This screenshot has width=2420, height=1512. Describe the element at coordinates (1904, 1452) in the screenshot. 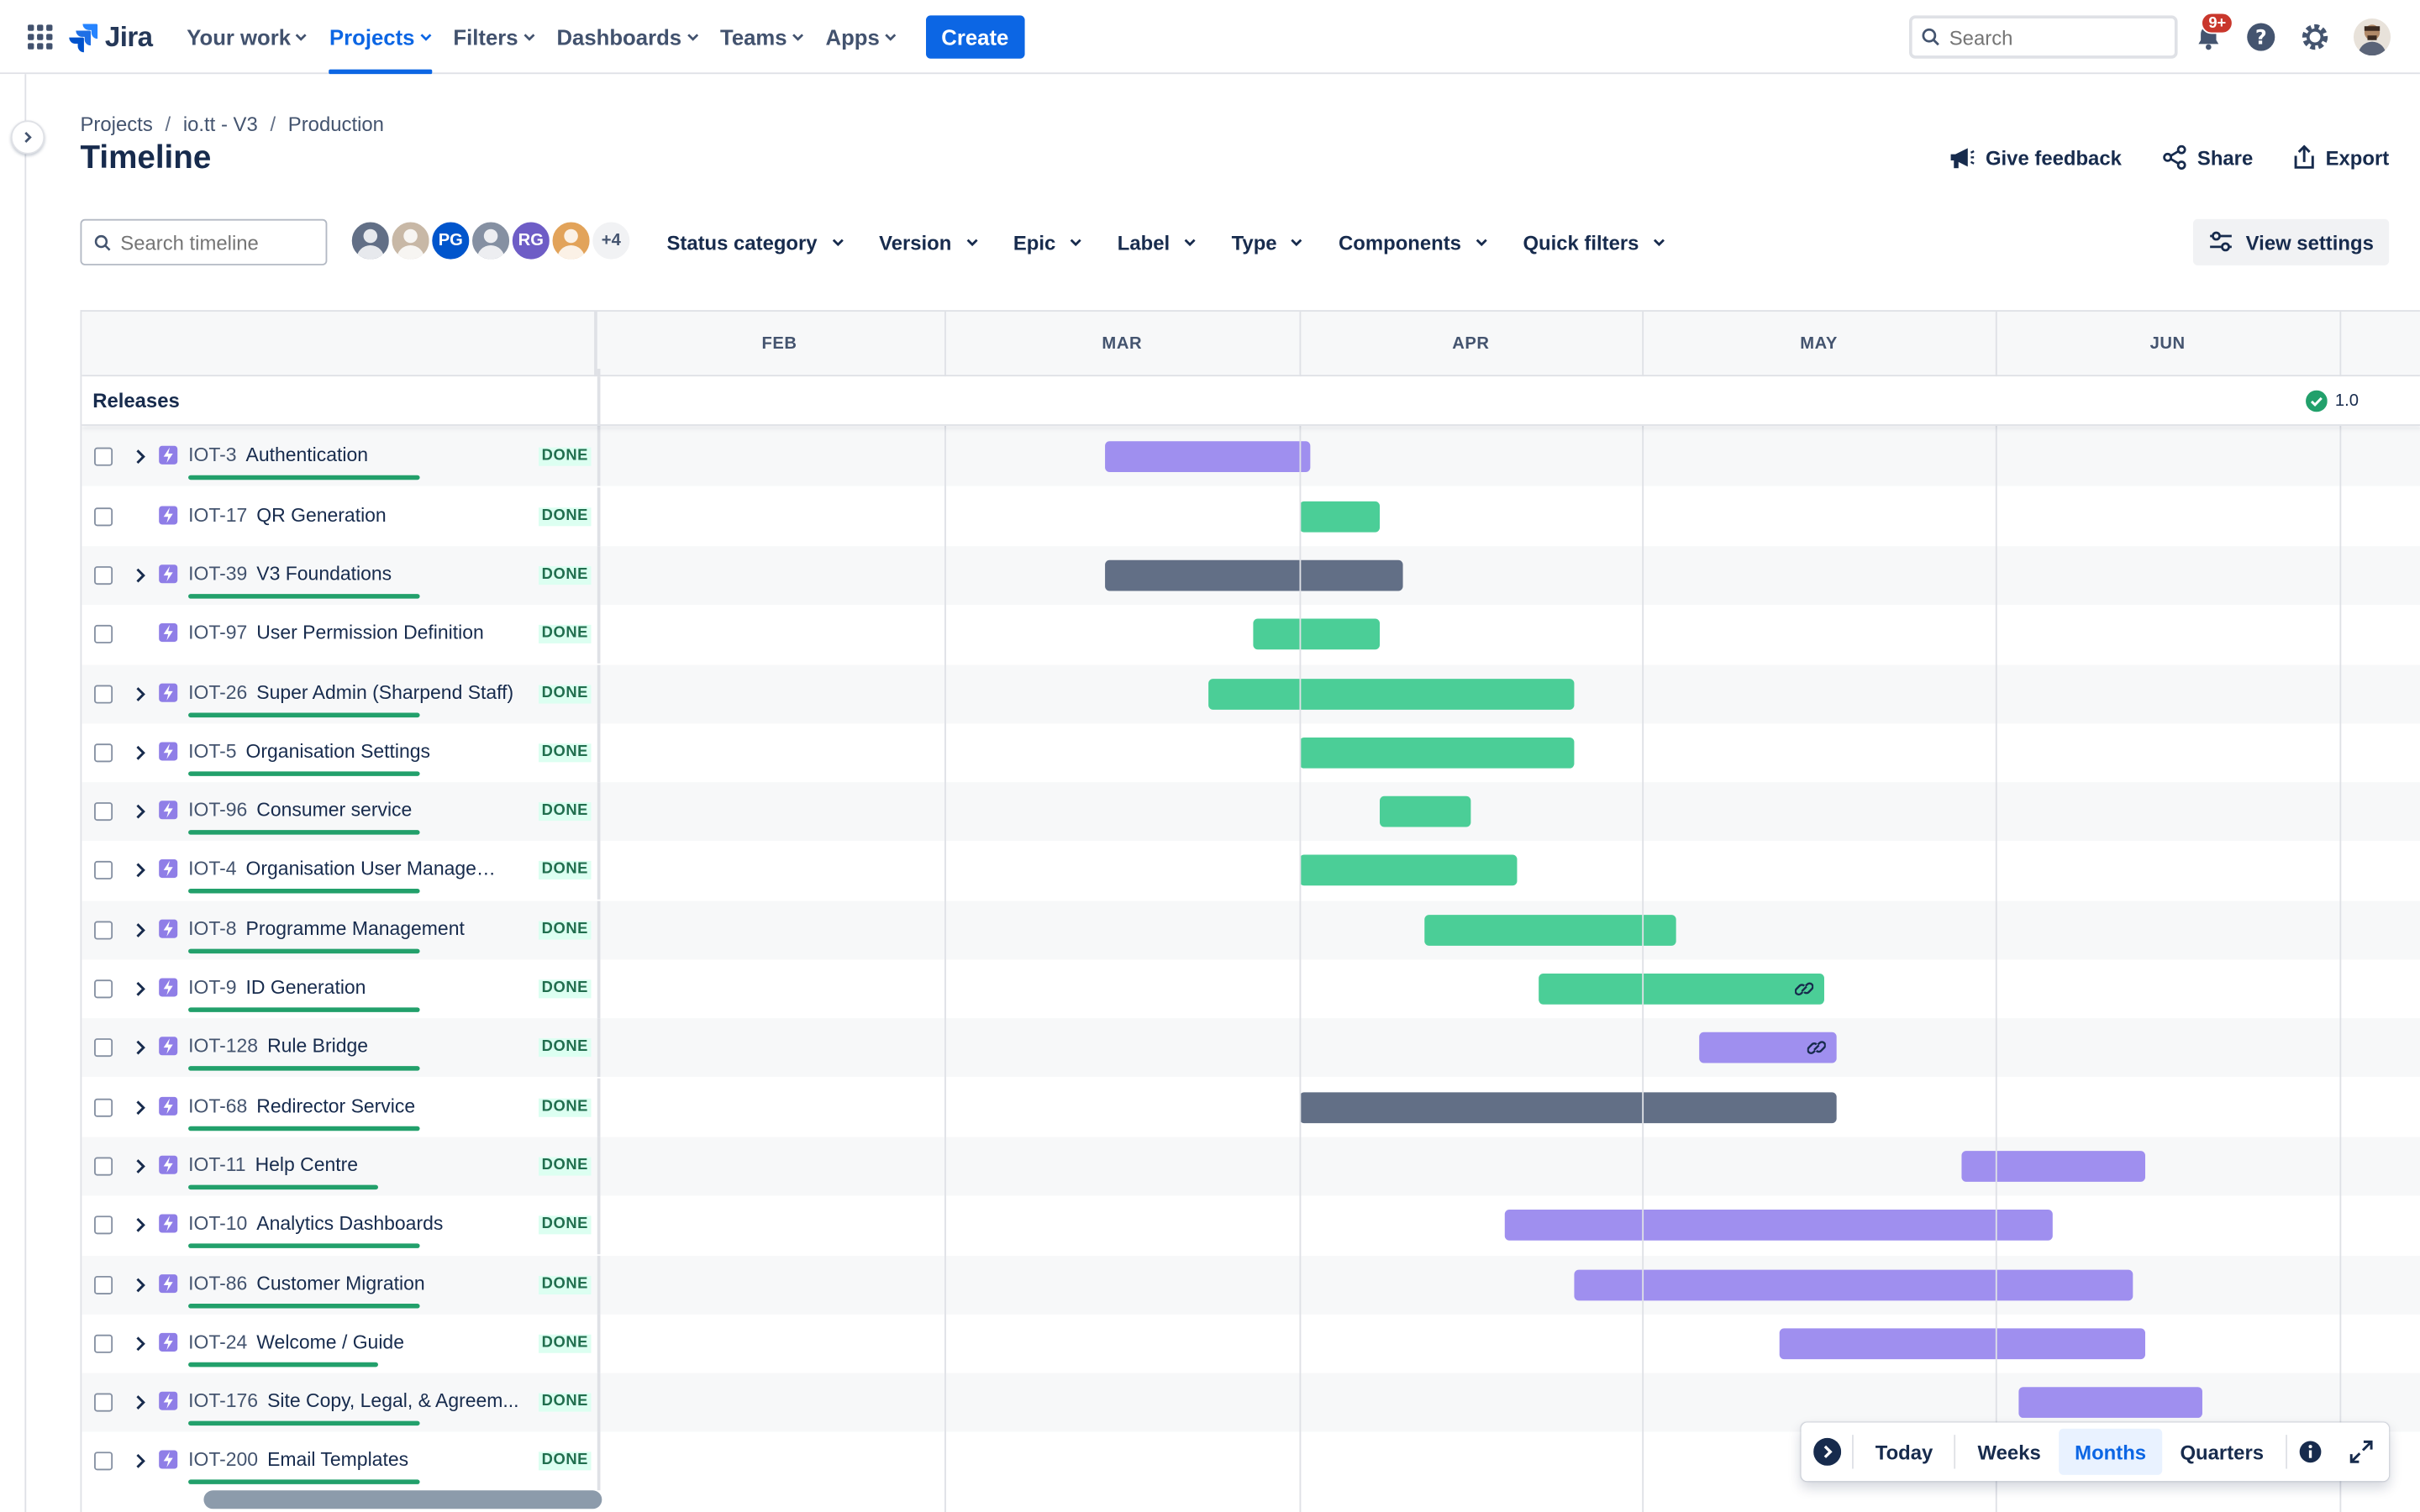

I see `today-button: Today` at that location.